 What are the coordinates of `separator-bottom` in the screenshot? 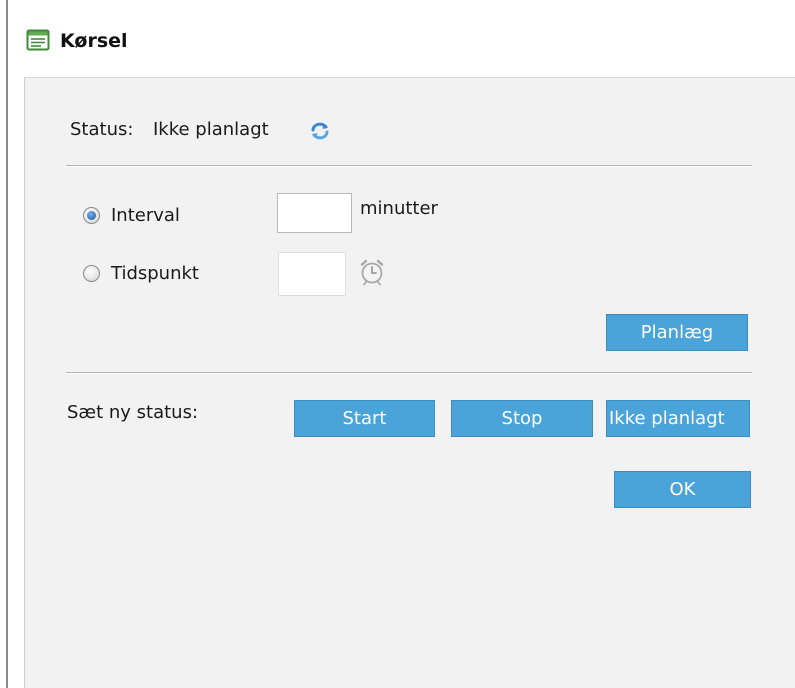 It's located at (409, 373).